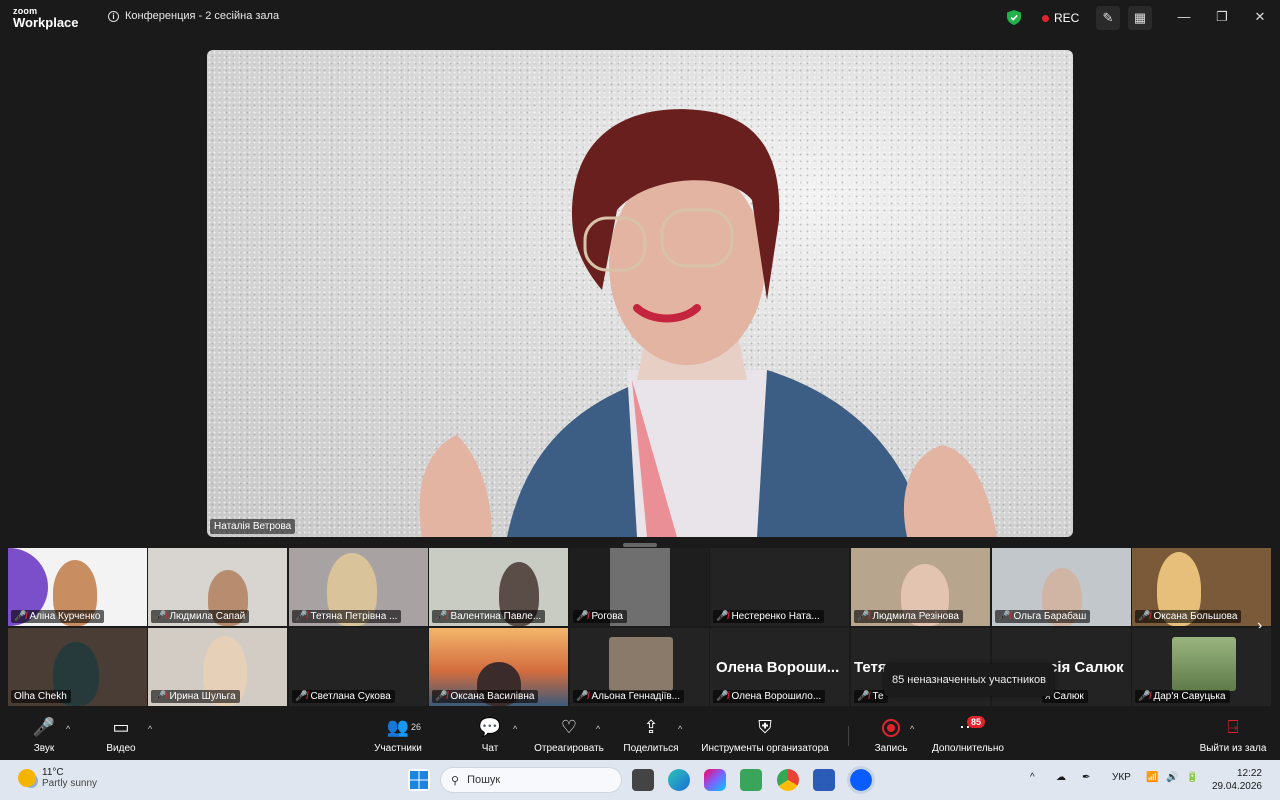 This screenshot has height=800, width=1280. I want to click on participant-tile: 🎤̸ Людмила Сапай, so click(217, 587).